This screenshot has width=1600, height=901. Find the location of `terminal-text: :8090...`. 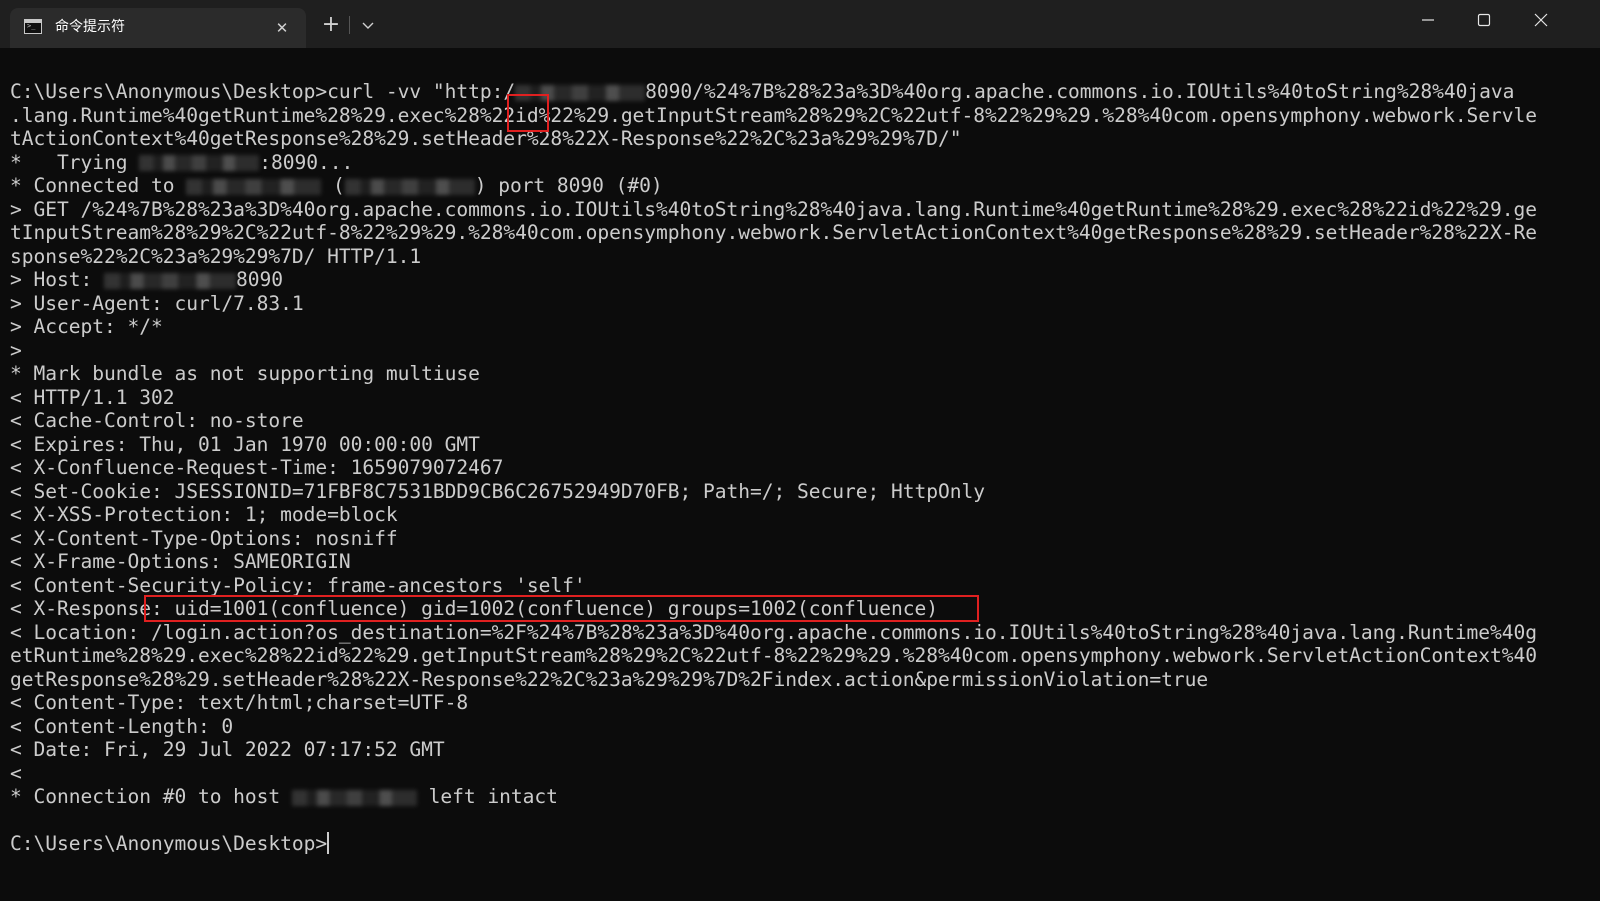

terminal-text: :8090... is located at coordinates (306, 162).